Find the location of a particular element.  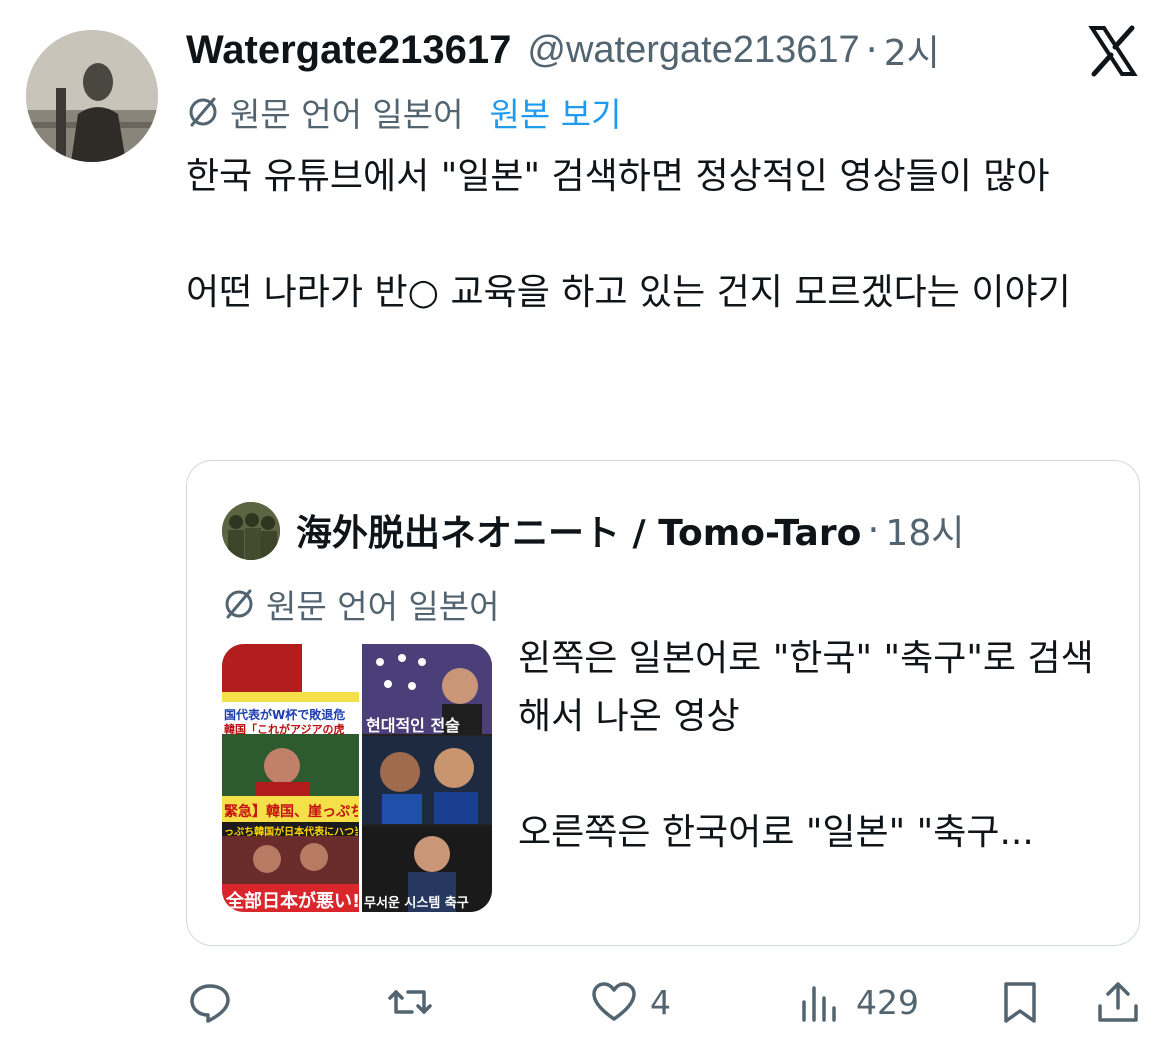

like-count: 4 is located at coordinates (660, 1002).